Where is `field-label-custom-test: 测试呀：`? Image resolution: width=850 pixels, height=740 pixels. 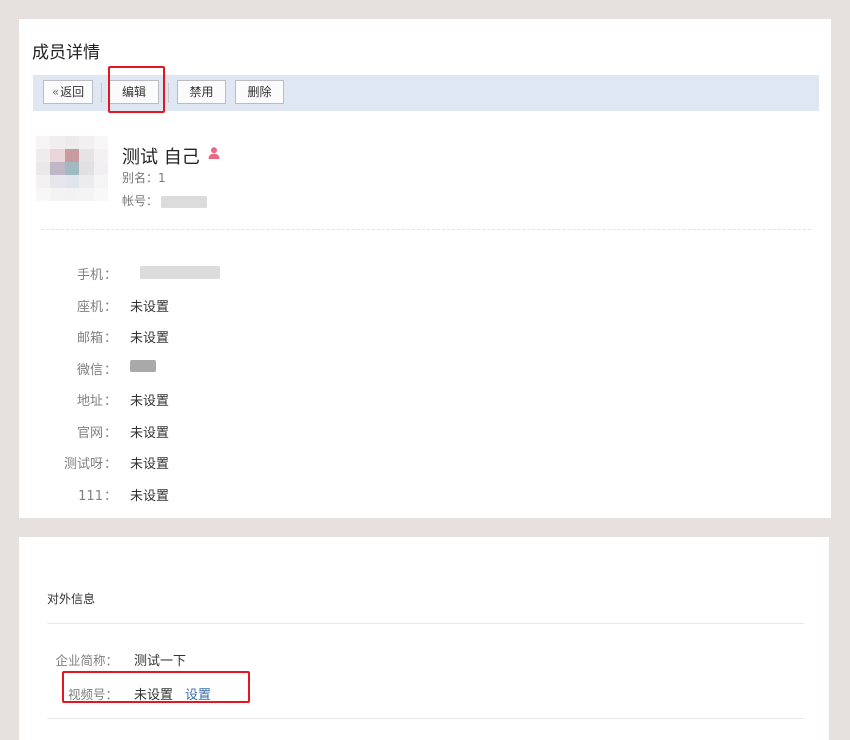
field-label-custom-test: 测试呀： is located at coordinates (90, 464).